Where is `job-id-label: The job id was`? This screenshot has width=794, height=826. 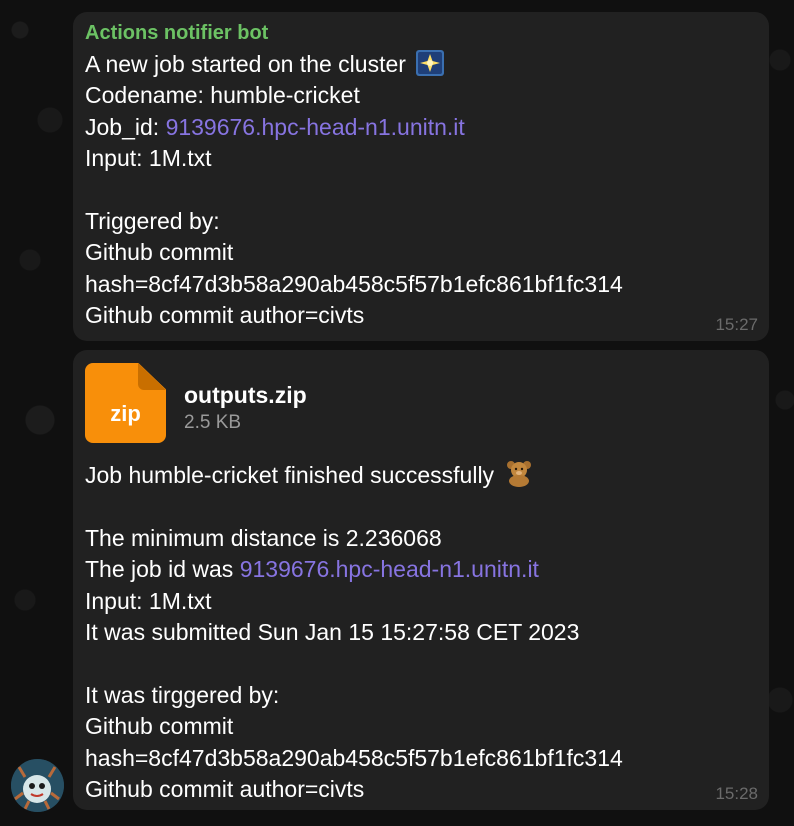 job-id-label: The job id was is located at coordinates (162, 569).